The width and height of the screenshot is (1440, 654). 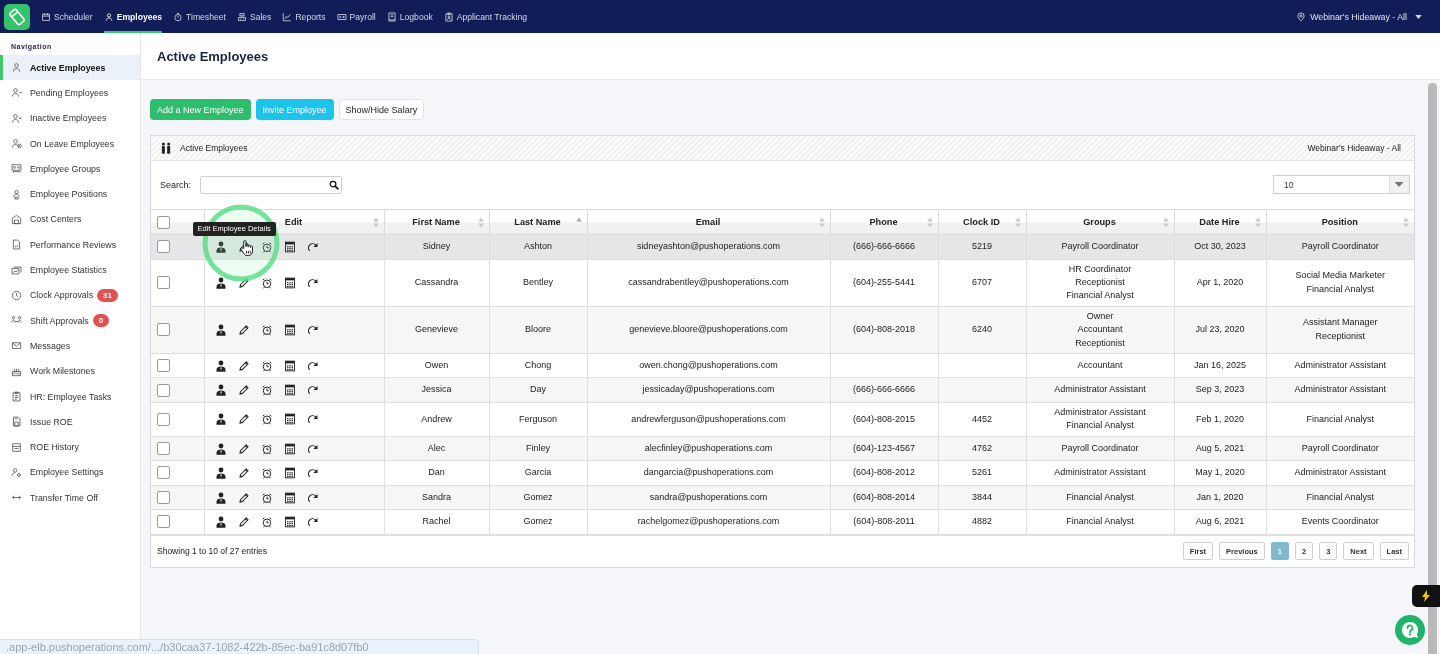 I want to click on location-selector: Webinar's Hideaway - All, so click(x=1359, y=16).